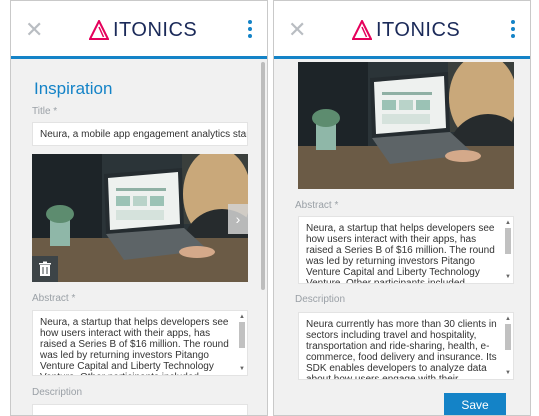  What do you see at coordinates (263, 176) in the screenshot?
I see `page-scrollbar` at bounding box center [263, 176].